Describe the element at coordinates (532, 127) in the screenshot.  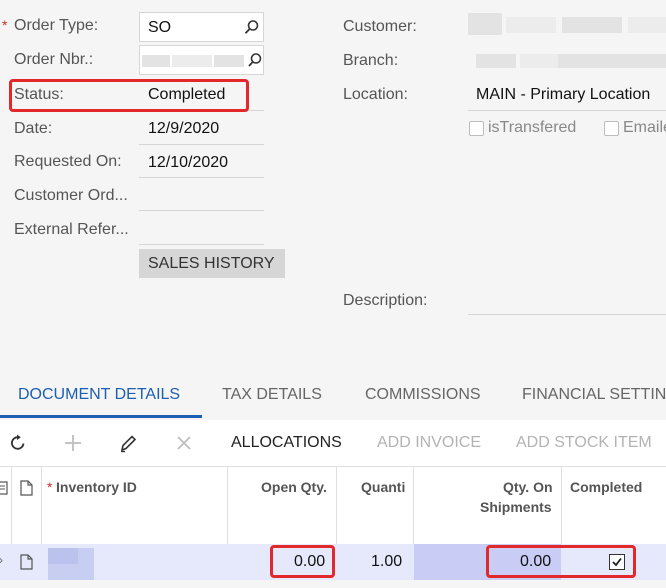
I see `is-transfered-label: isTransfered` at that location.